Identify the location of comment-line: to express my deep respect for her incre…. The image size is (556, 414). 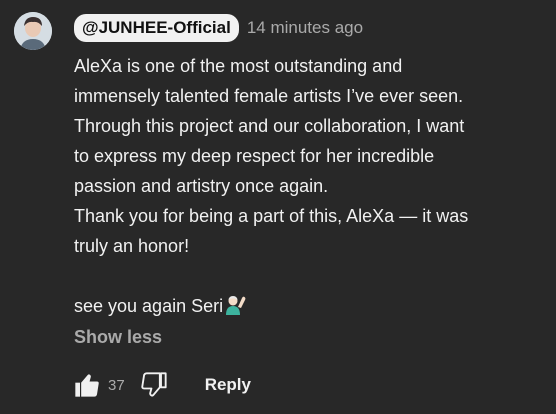
(254, 156).